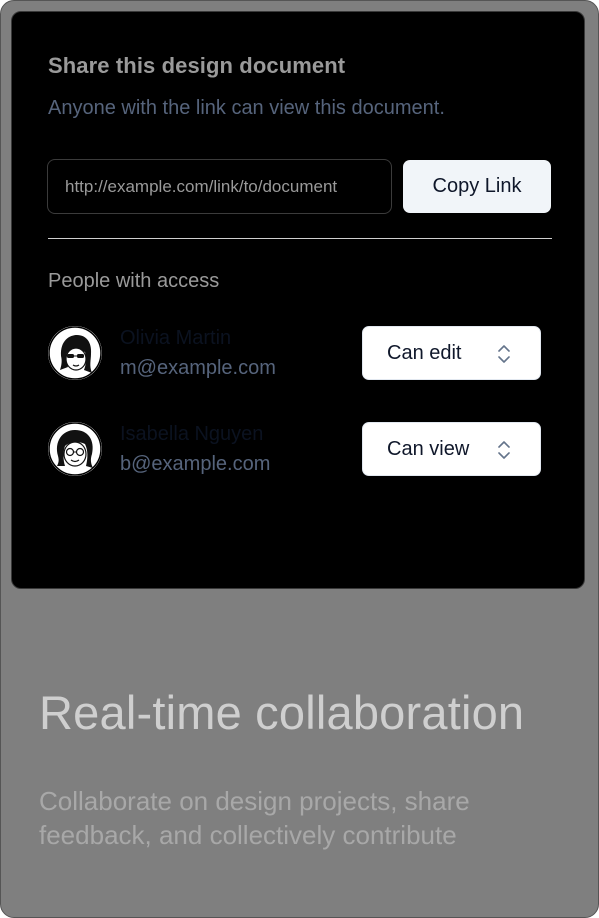  What do you see at coordinates (197, 65) in the screenshot?
I see `share-title: Share this design document` at bounding box center [197, 65].